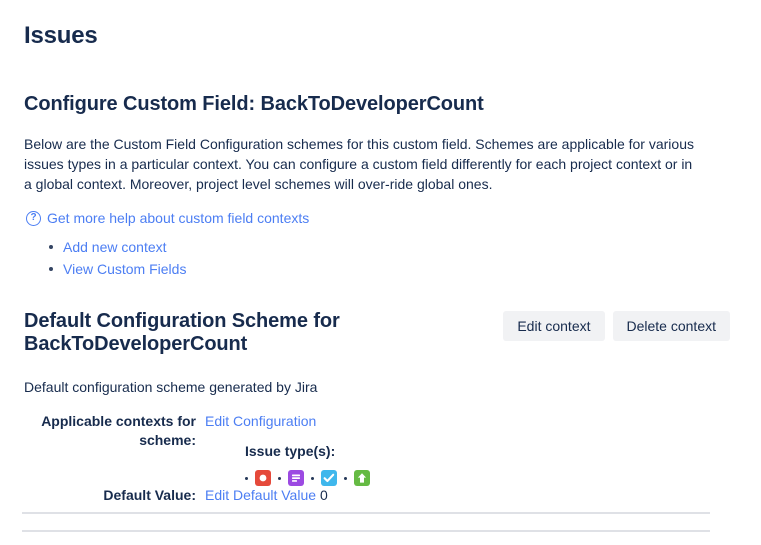 The height and width of the screenshot is (545, 761). What do you see at coordinates (471, 473) in the screenshot?
I see `issue-types-row` at bounding box center [471, 473].